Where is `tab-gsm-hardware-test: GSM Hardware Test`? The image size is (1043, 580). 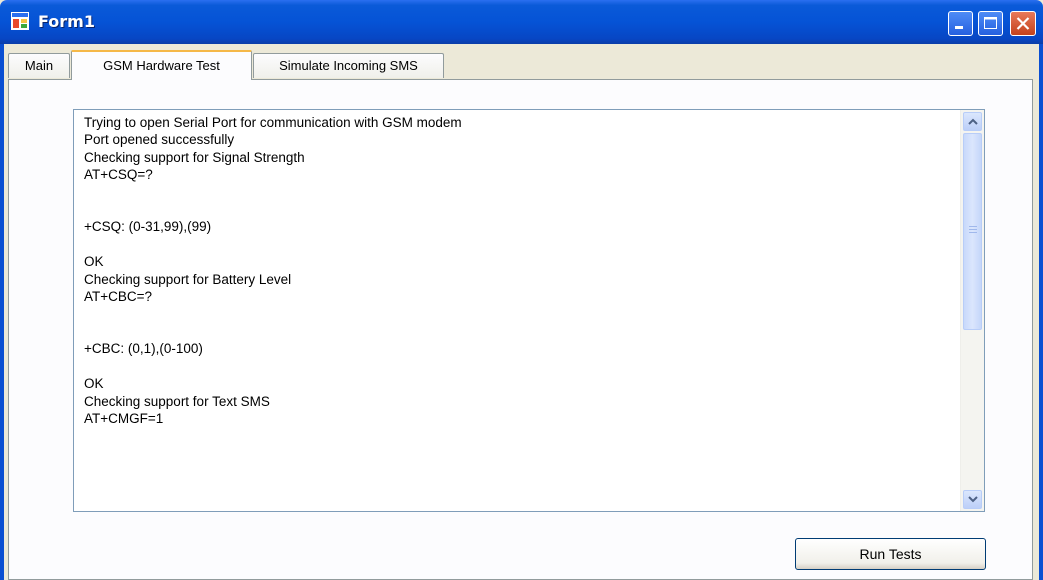 tab-gsm-hardware-test: GSM Hardware Test is located at coordinates (161, 65).